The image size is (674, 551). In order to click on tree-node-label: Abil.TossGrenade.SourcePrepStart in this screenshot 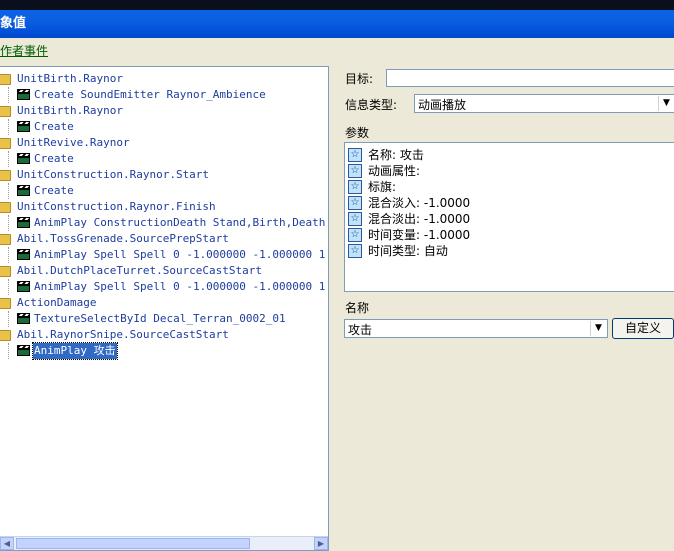, I will do `click(123, 238)`.